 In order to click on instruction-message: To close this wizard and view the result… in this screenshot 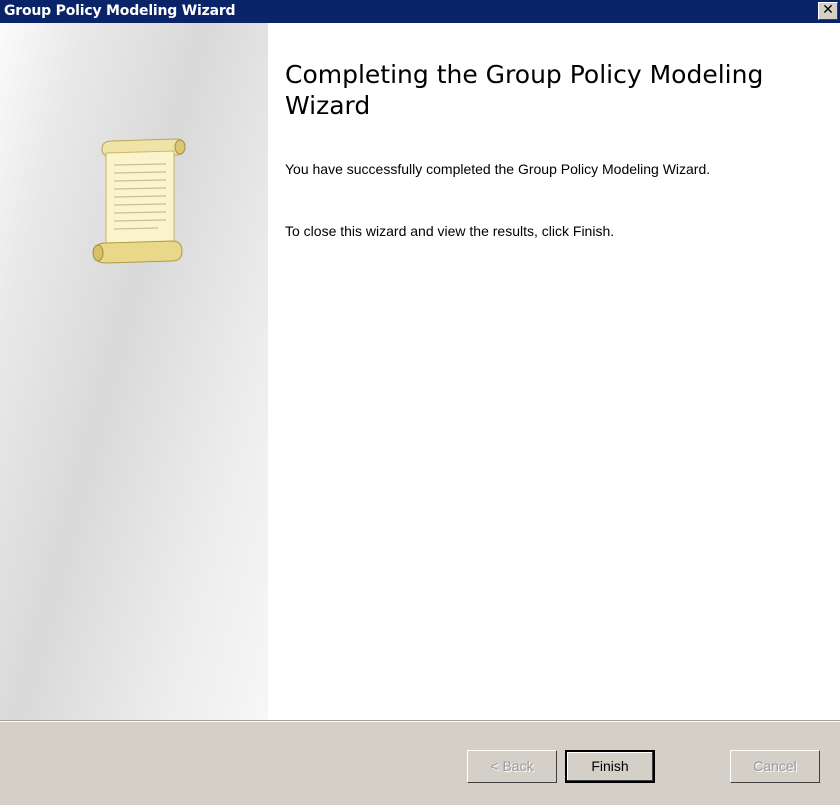, I will do `click(450, 231)`.